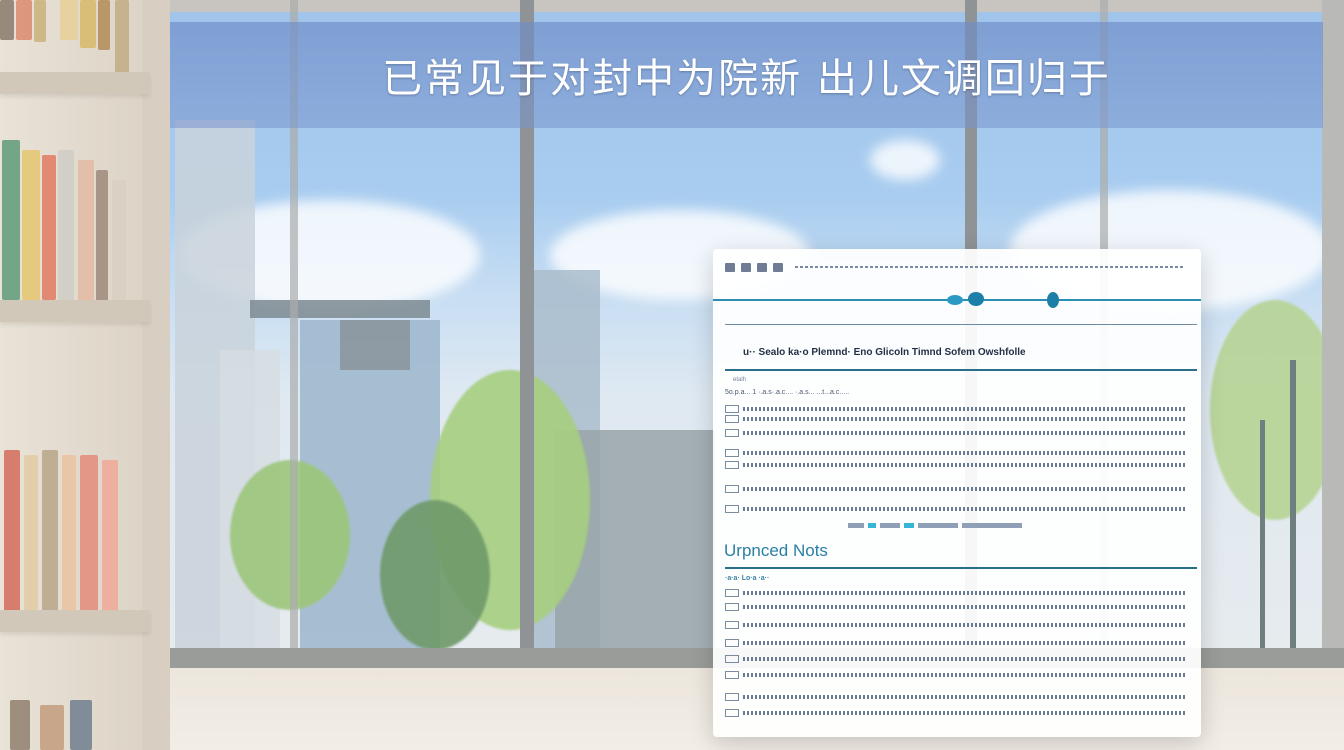 The height and width of the screenshot is (750, 1344). Describe the element at coordinates (757, 6) in the screenshot. I see `window-frame-top` at that location.